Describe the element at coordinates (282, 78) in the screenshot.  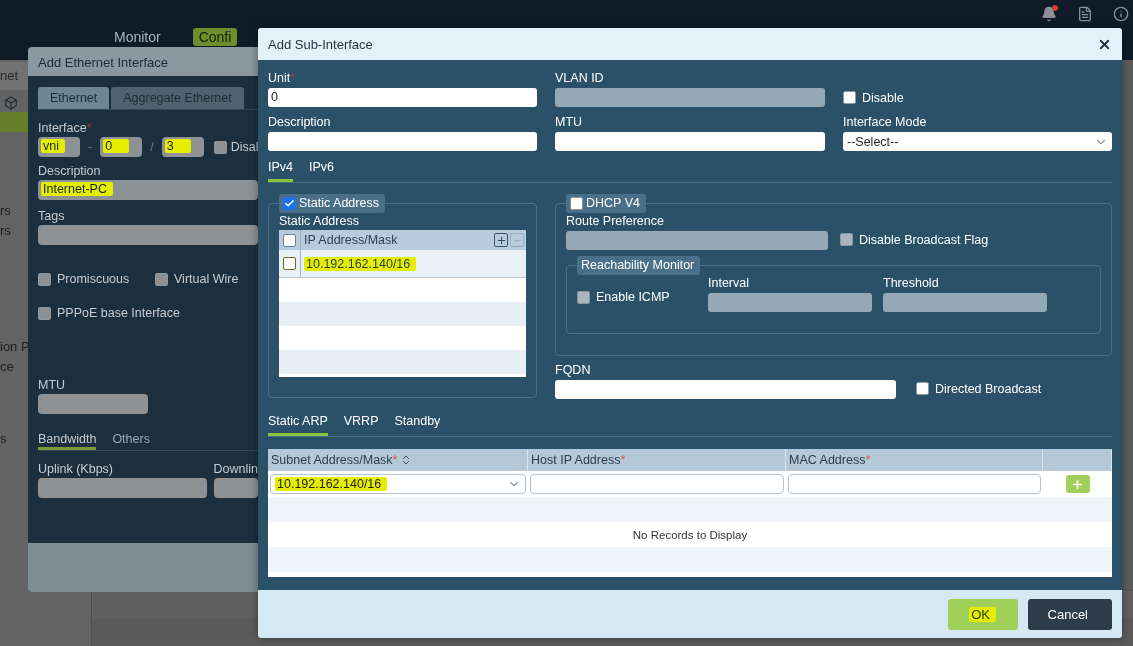
I see `field-label: Unit*` at that location.